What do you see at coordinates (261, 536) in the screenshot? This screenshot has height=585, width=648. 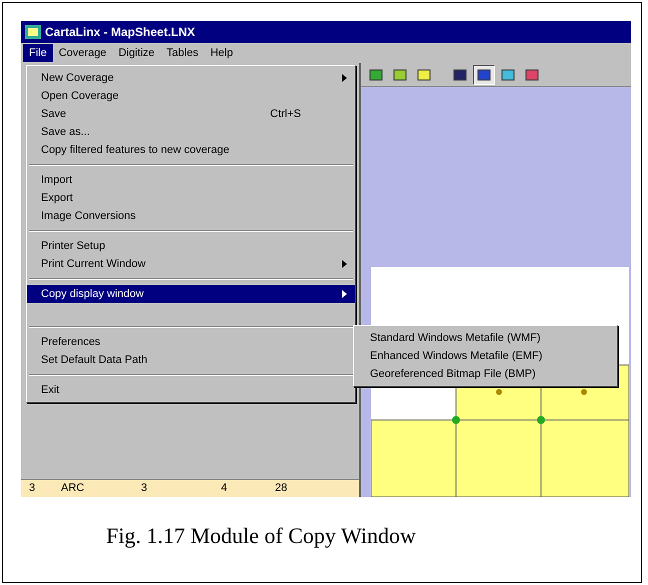 I see `figure-caption: Fig. 1.17 Module of Copy Window` at bounding box center [261, 536].